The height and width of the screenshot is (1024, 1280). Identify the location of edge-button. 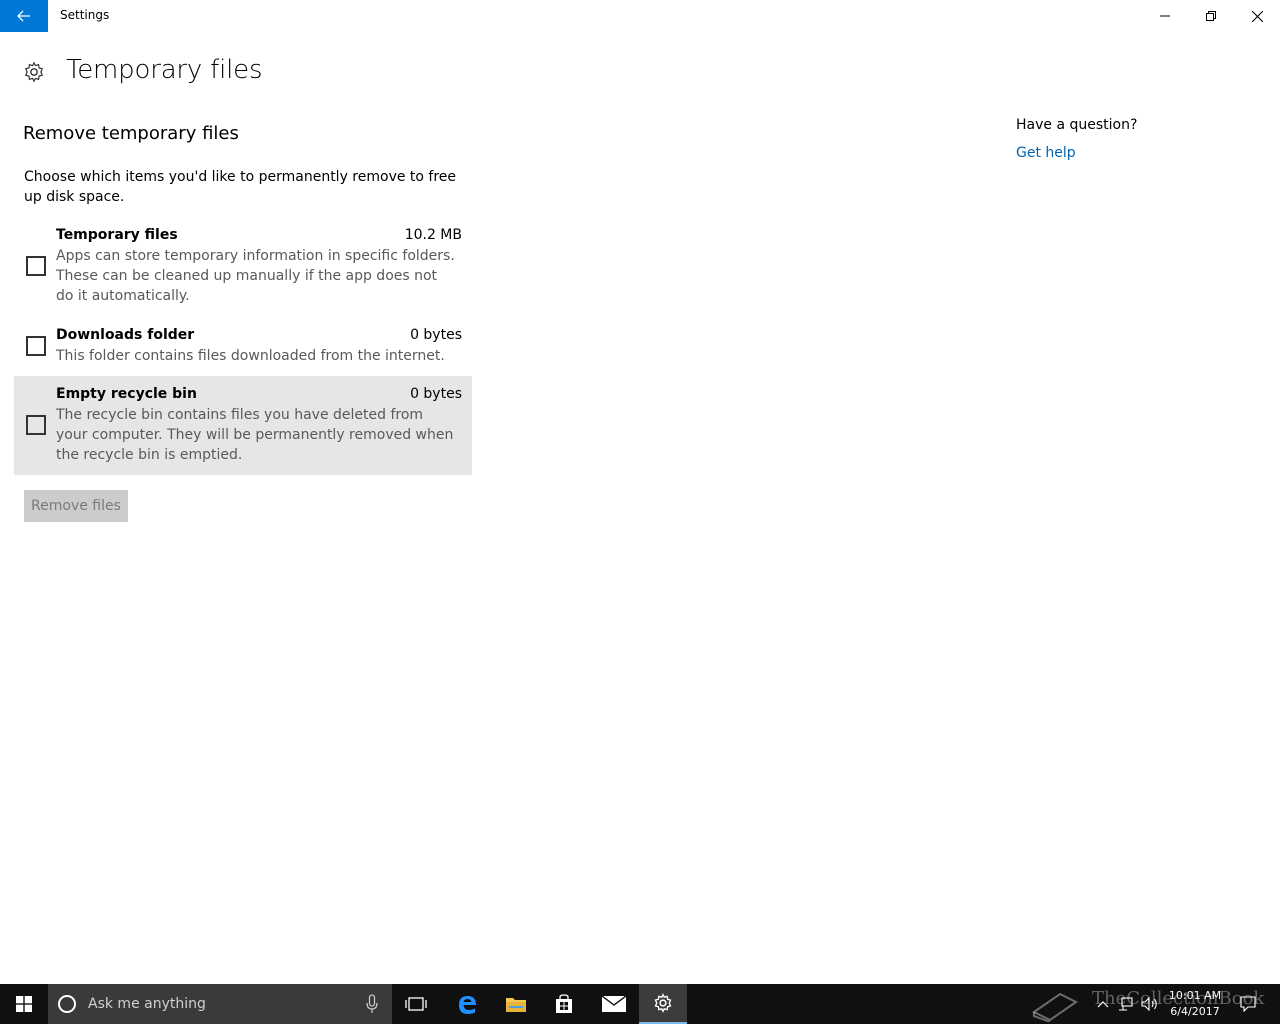
(467, 1004).